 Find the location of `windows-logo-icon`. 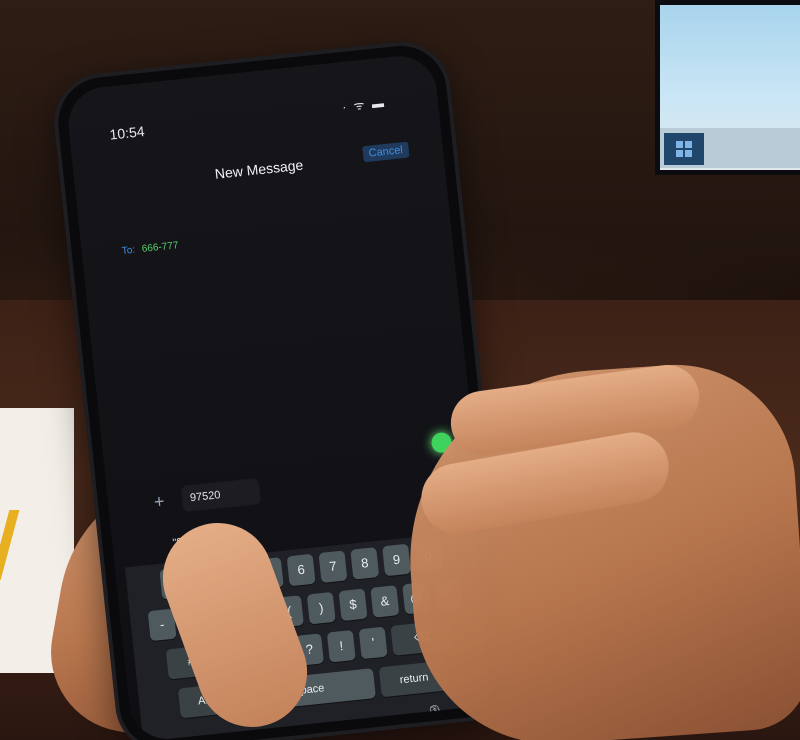

windows-logo-icon is located at coordinates (684, 149).